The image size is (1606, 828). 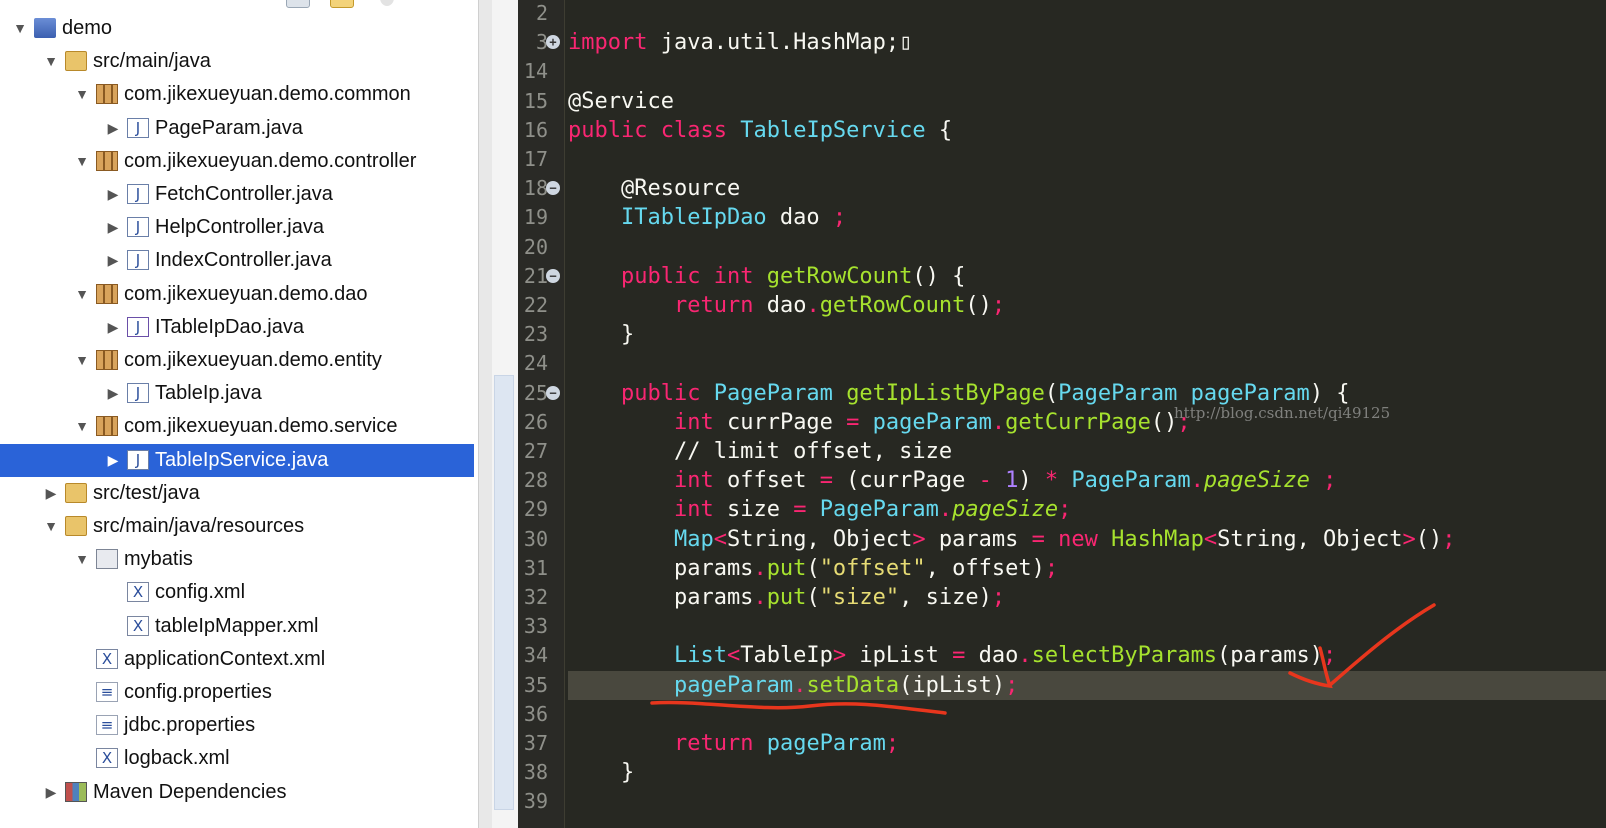 What do you see at coordinates (239, 28) in the screenshot?
I see `tree-item: ▼ demo` at bounding box center [239, 28].